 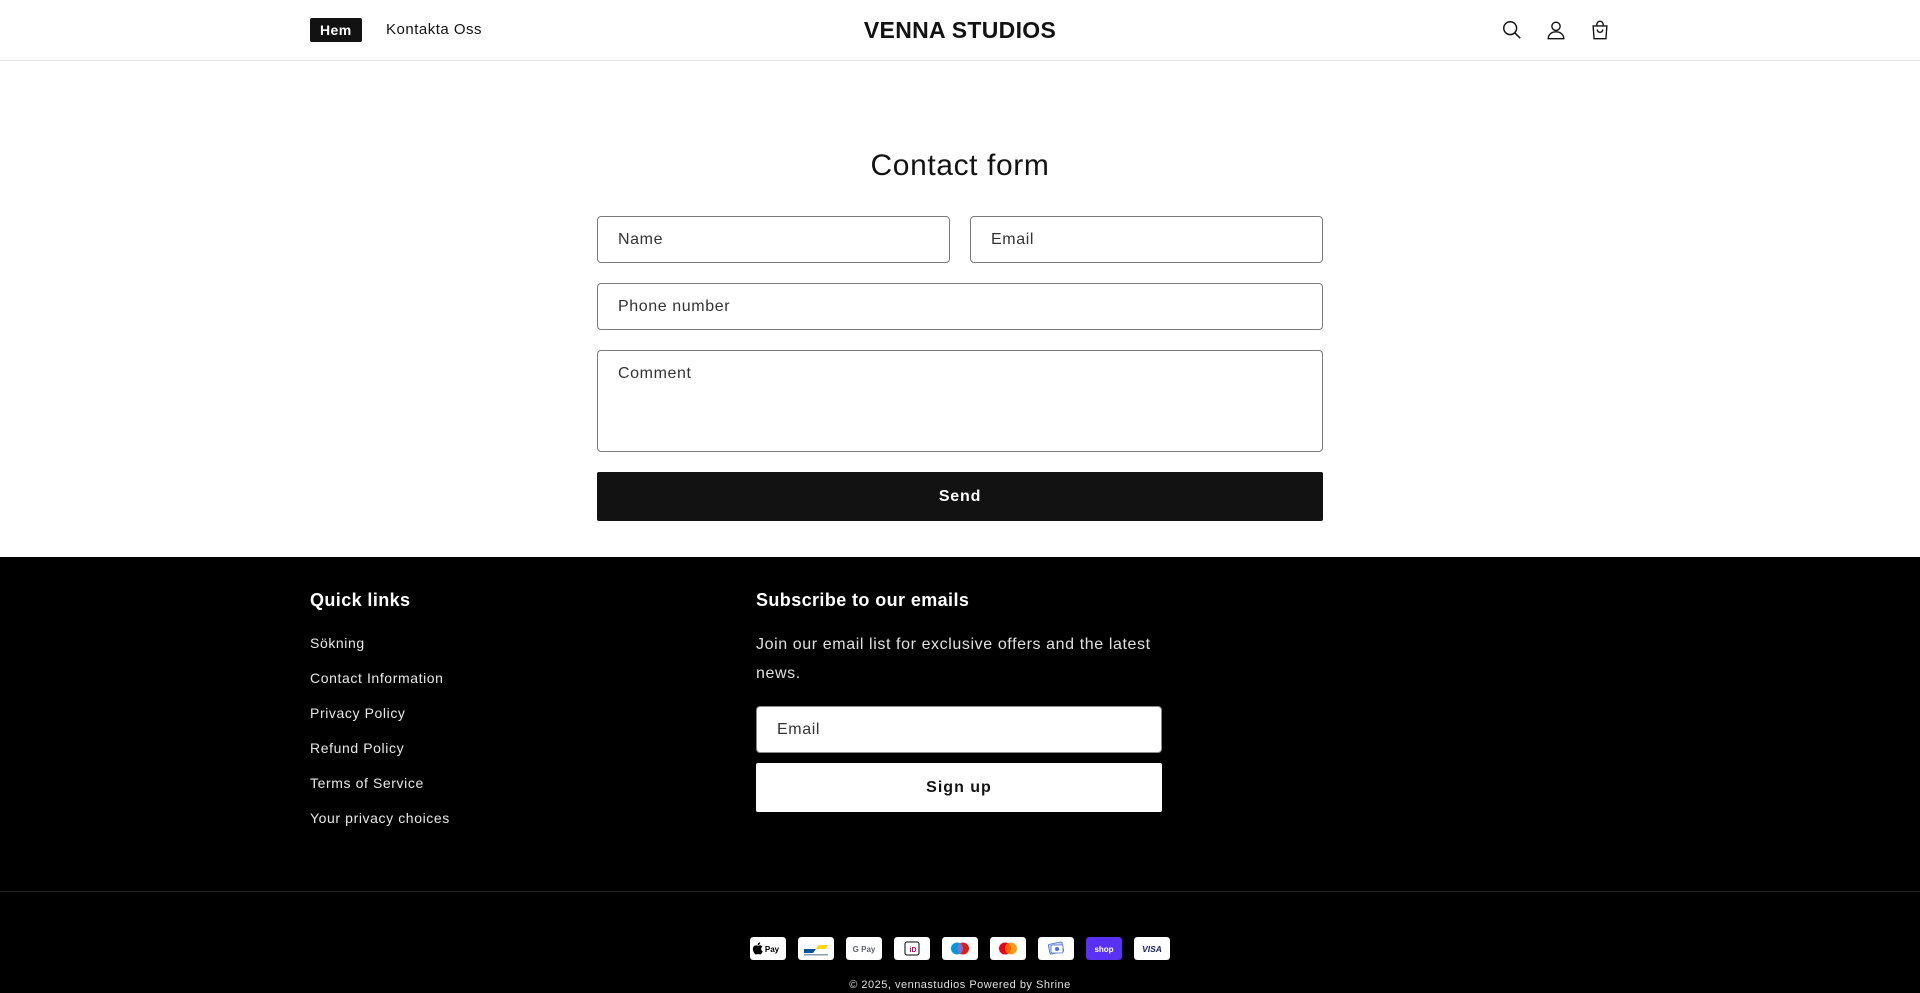 What do you see at coordinates (336, 30) in the screenshot?
I see `nav-link-hem: Hem` at bounding box center [336, 30].